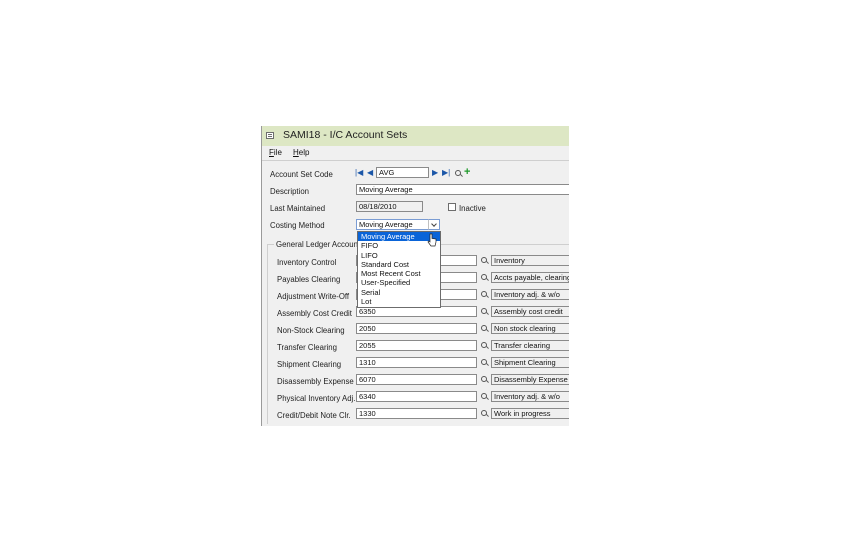  What do you see at coordinates (530, 311) in the screenshot?
I see `gl-account-description: Assembly cost credit` at bounding box center [530, 311].